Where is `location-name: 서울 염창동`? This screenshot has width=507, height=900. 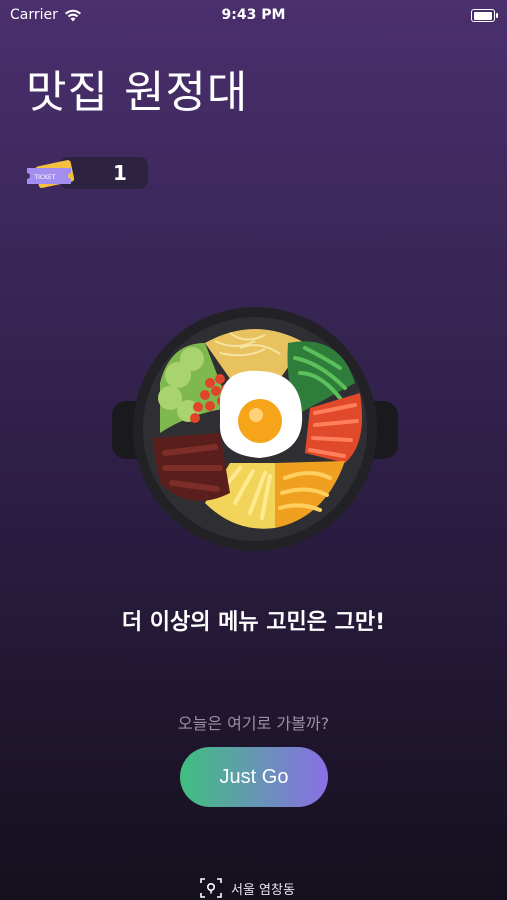
location-name: 서울 염창동 is located at coordinates (263, 890).